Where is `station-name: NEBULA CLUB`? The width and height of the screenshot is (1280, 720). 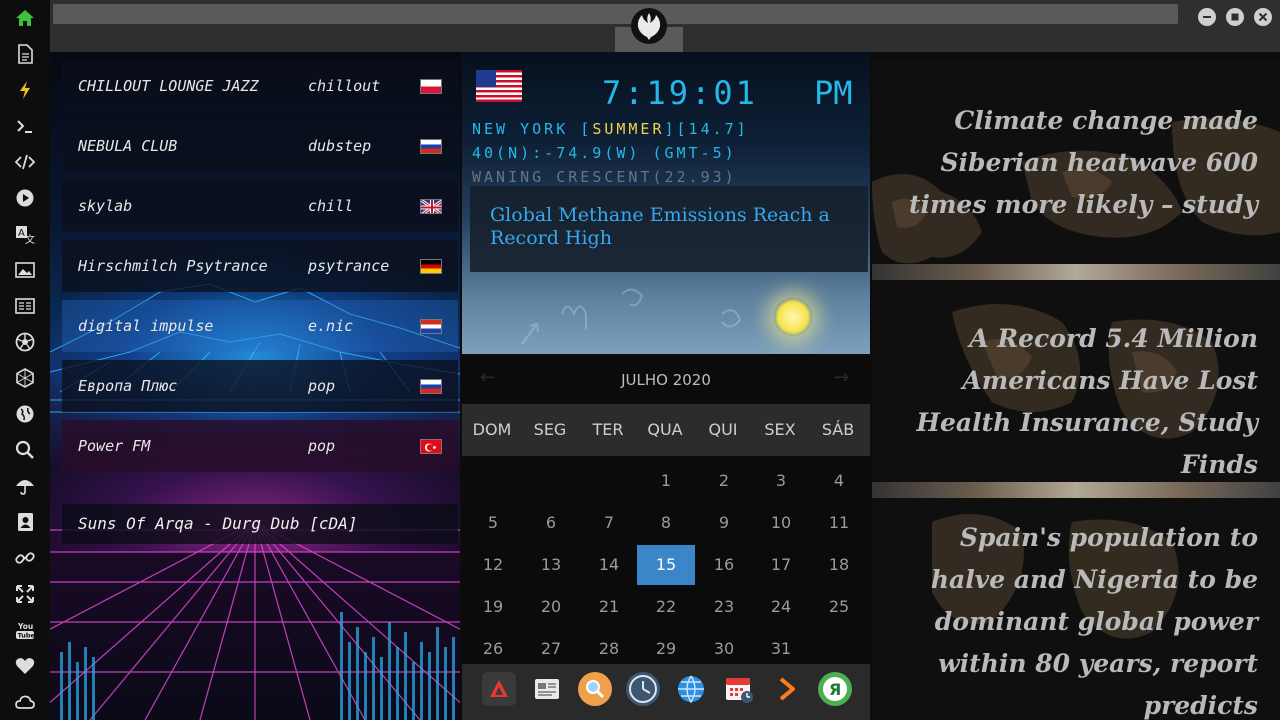 station-name: NEBULA CLUB is located at coordinates (128, 146).